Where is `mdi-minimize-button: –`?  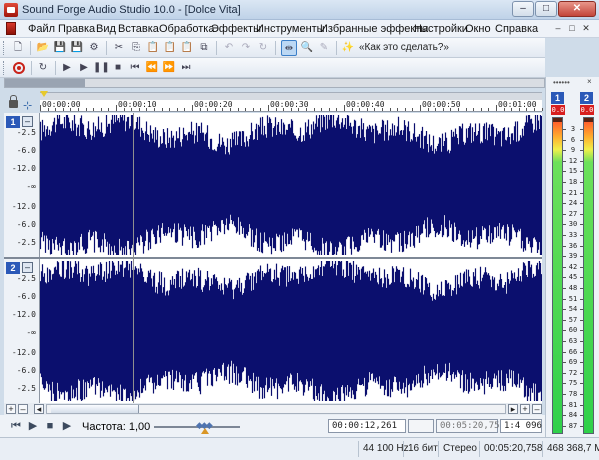
mdi-minimize-button: – is located at coordinates (558, 29).